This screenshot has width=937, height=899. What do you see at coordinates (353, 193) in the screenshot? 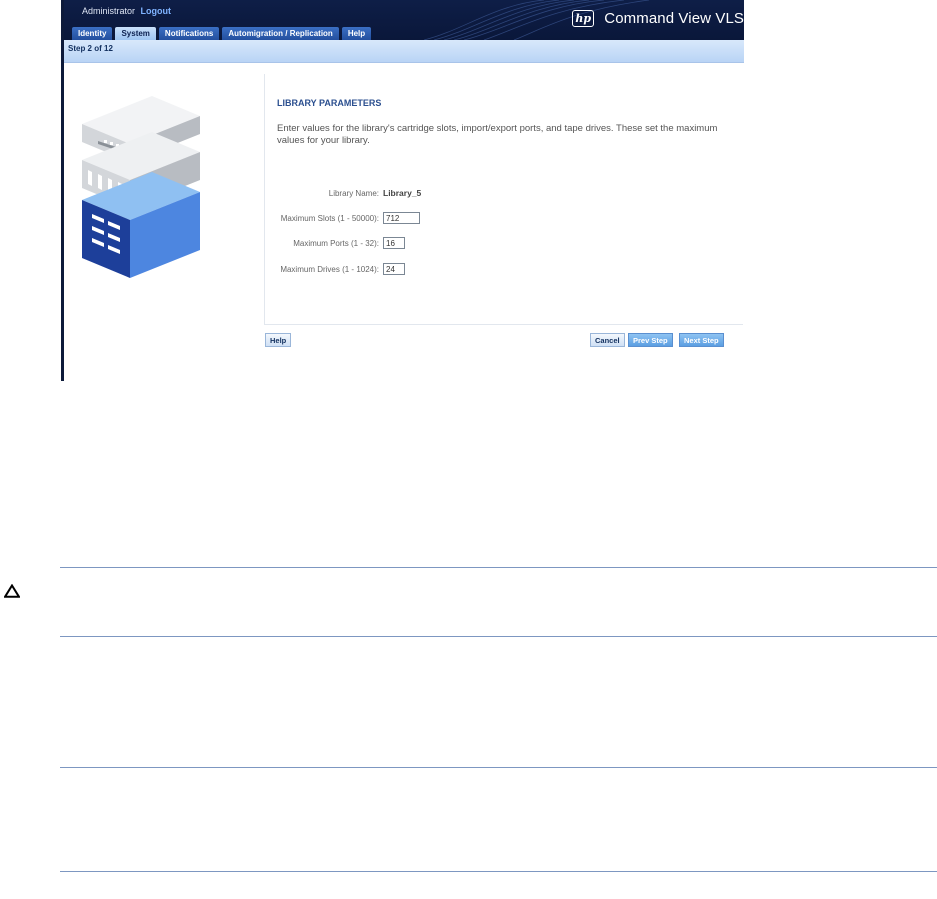
I see `library-name-label: Library Name:` at bounding box center [353, 193].